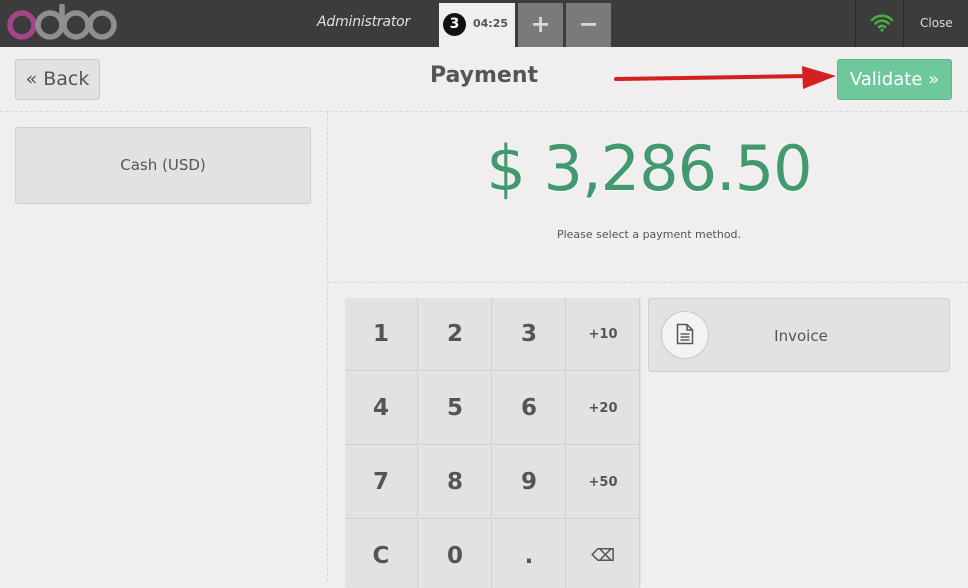 The image size is (968, 588). Describe the element at coordinates (455, 554) in the screenshot. I see `numpad-key-0: 0` at that location.